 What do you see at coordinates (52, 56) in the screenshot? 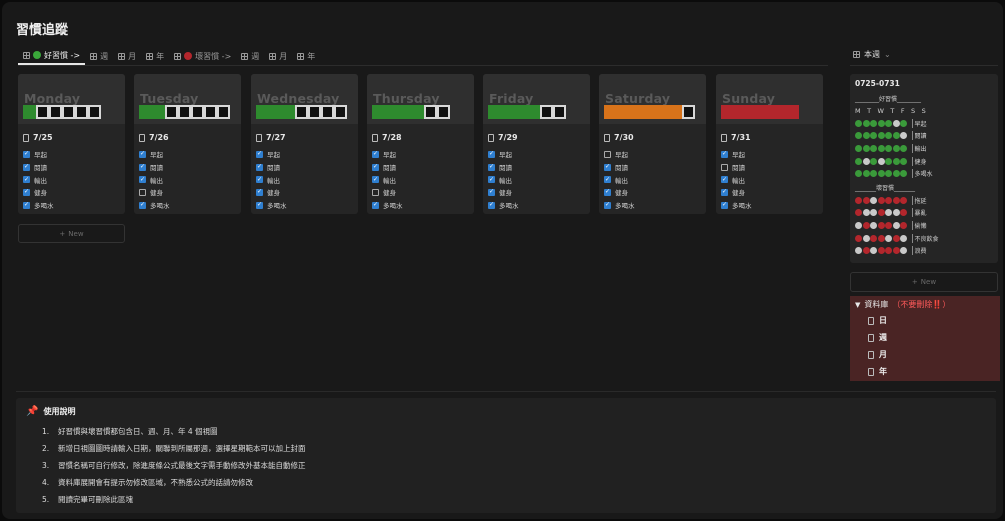
I see `tab-0: 好習慣 ->` at bounding box center [52, 56].